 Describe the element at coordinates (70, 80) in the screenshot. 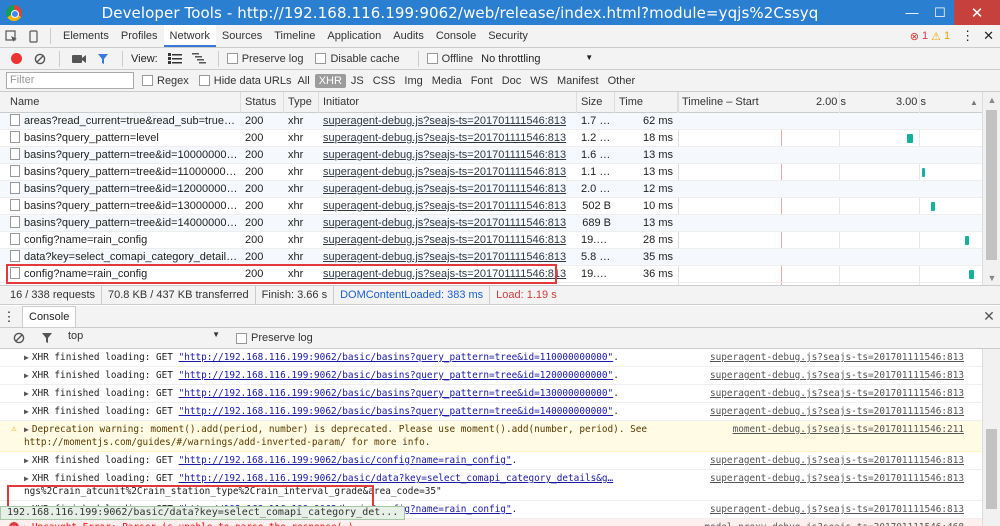

I see `filter-input: Filter` at that location.